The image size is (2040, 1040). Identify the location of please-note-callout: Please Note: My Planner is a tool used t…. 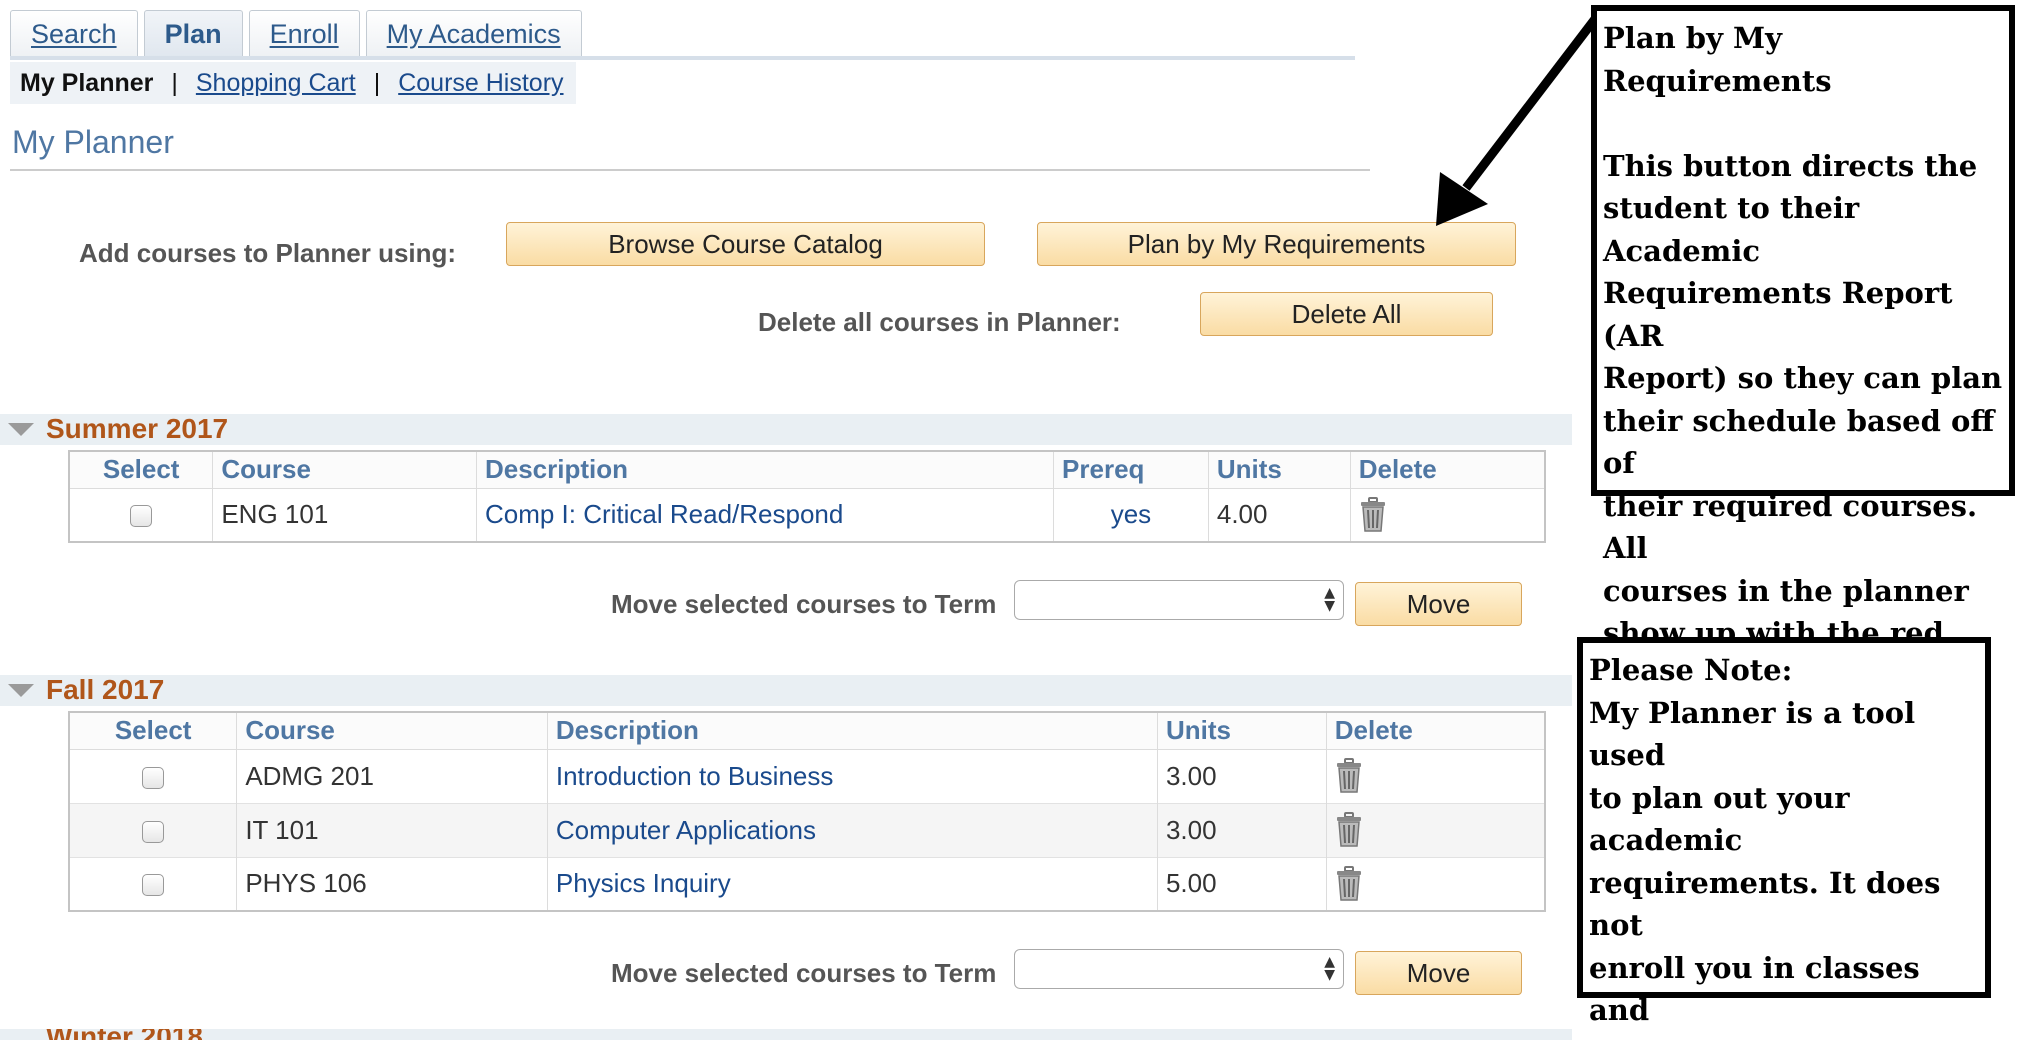
(1784, 838).